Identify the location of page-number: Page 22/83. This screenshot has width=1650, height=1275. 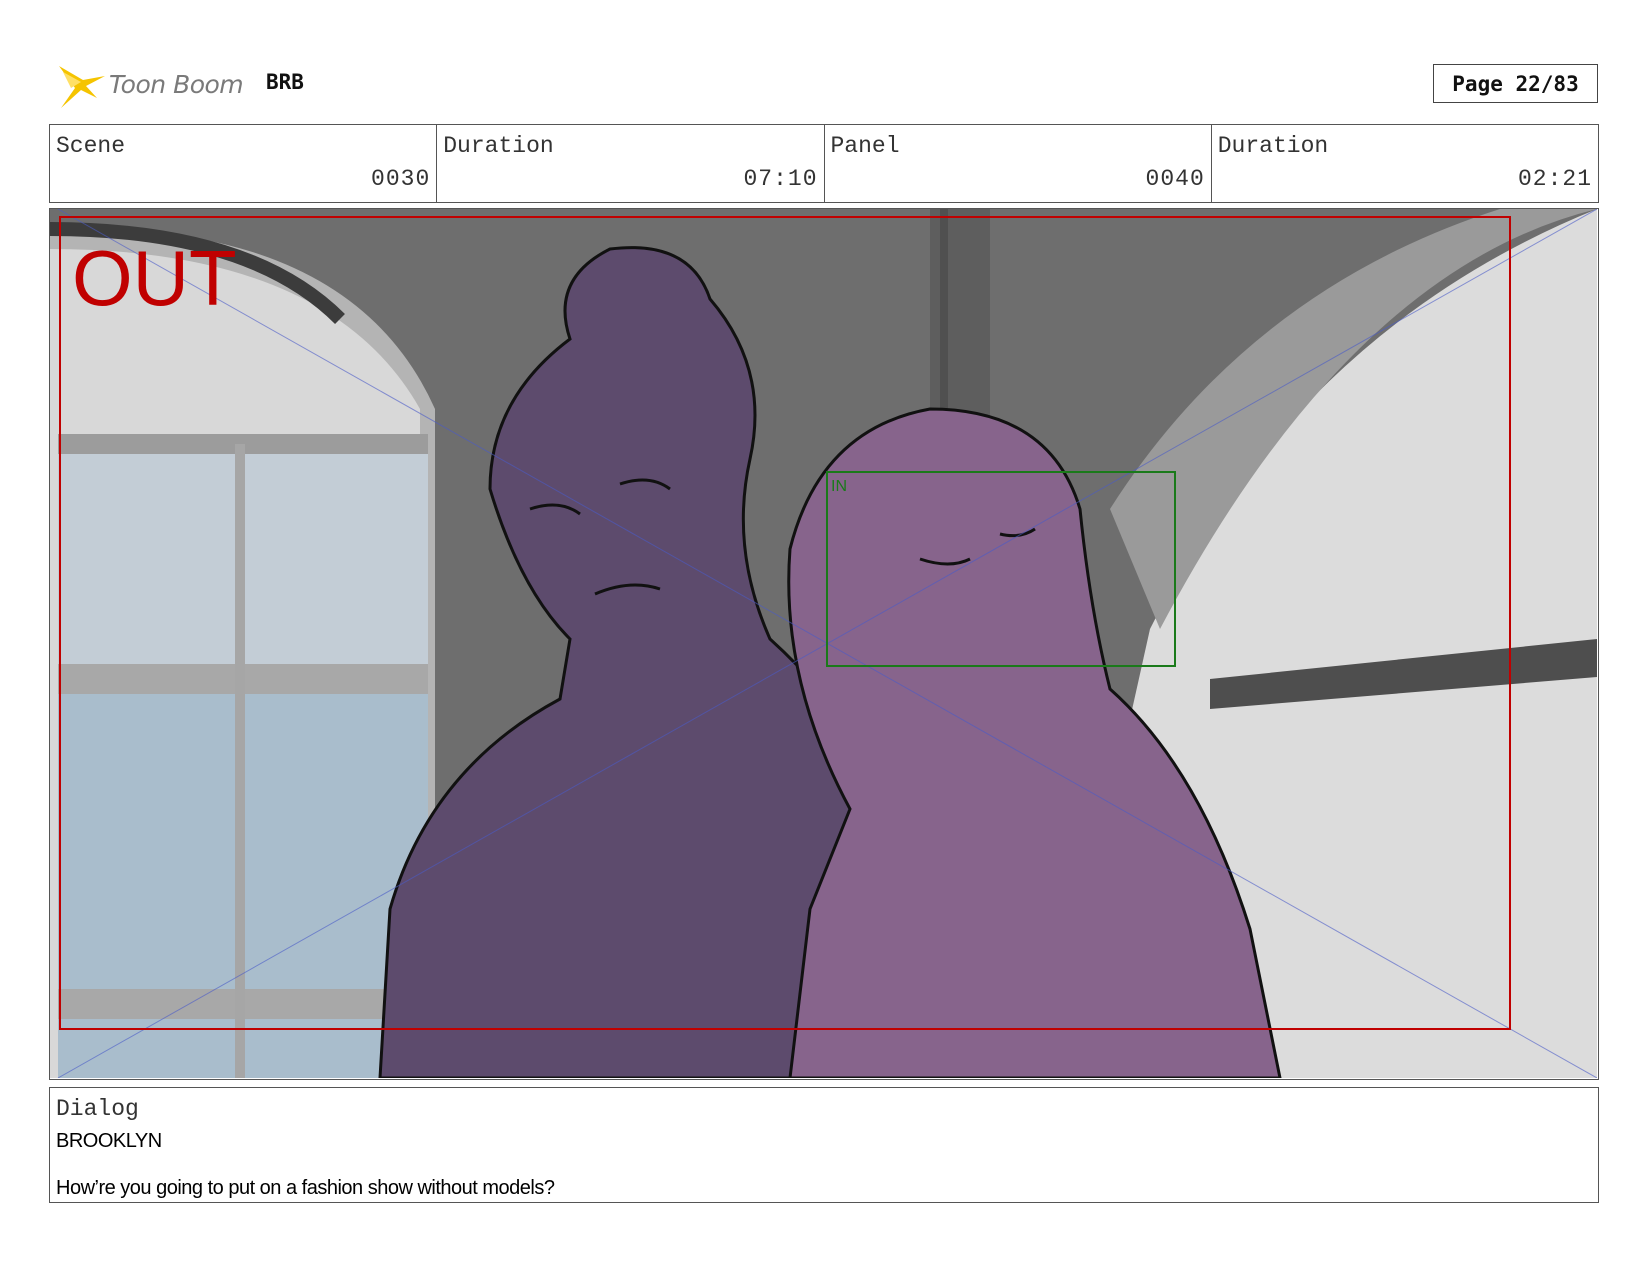
(1515, 83).